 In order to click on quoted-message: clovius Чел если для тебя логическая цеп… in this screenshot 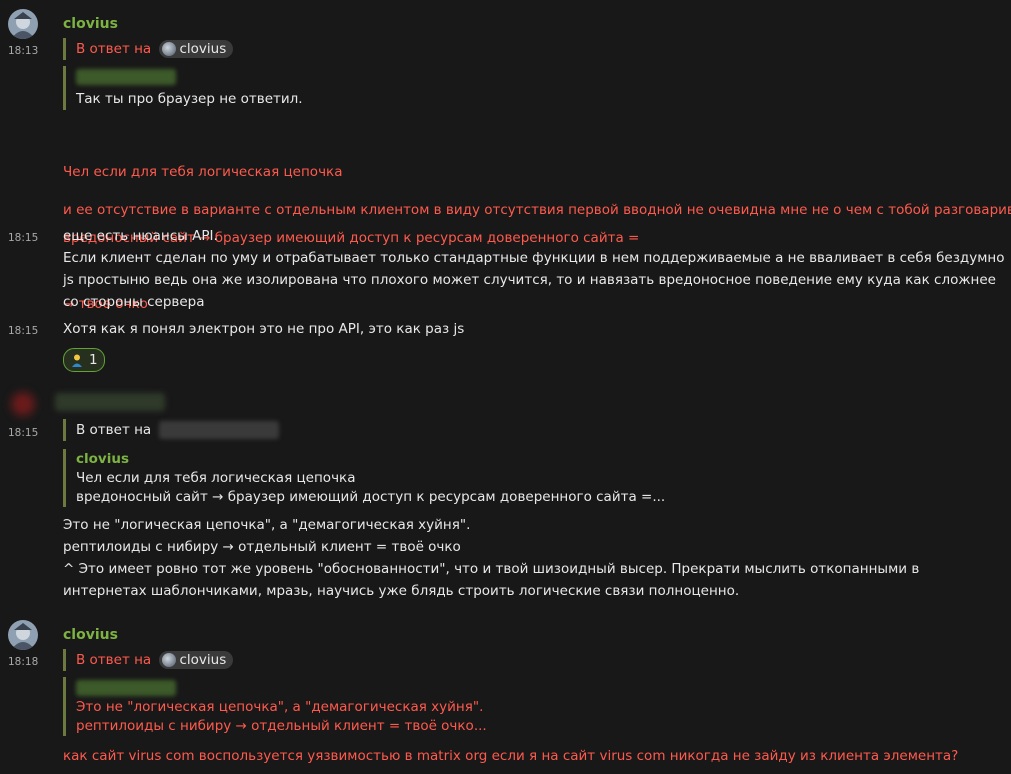, I will do `click(364, 478)`.